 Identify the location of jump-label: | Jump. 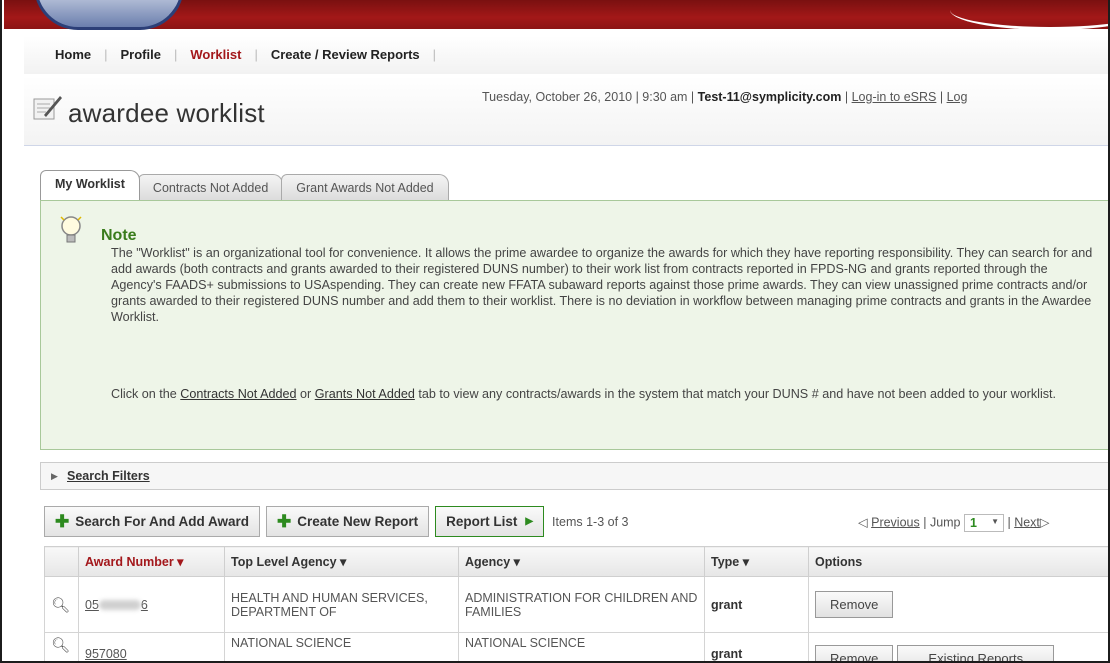
(941, 522).